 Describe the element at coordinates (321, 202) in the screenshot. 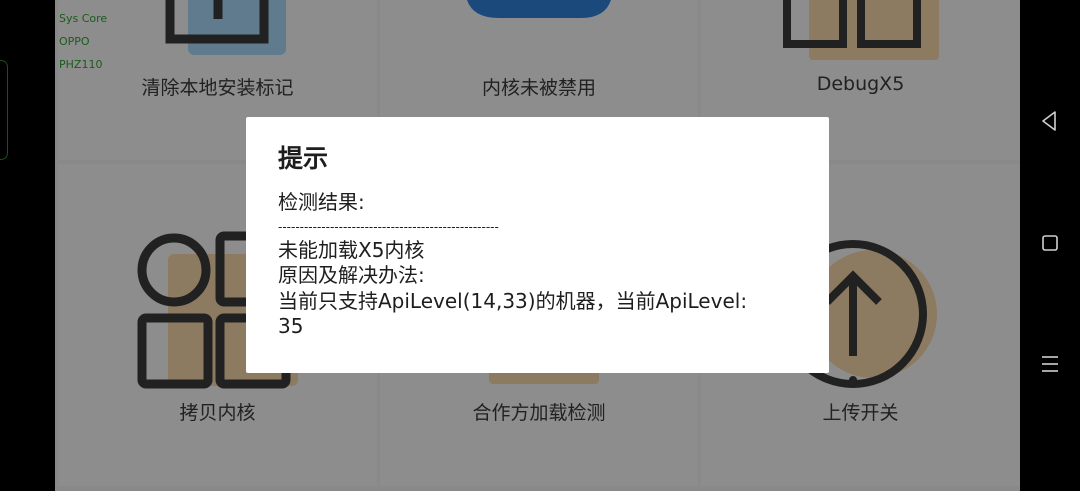

I see `dialog-result-label: 检测结果:` at that location.